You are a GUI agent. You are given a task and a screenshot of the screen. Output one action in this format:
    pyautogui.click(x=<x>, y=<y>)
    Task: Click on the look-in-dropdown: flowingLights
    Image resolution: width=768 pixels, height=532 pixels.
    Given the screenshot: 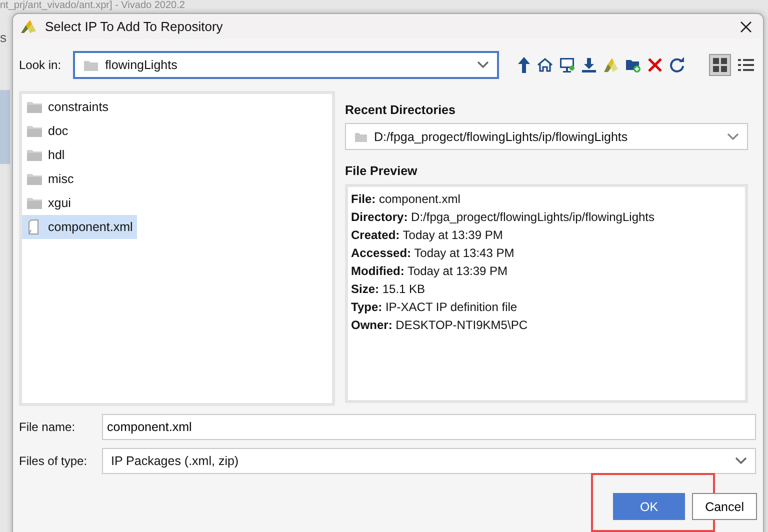 What is the action you would take?
    pyautogui.click(x=286, y=65)
    